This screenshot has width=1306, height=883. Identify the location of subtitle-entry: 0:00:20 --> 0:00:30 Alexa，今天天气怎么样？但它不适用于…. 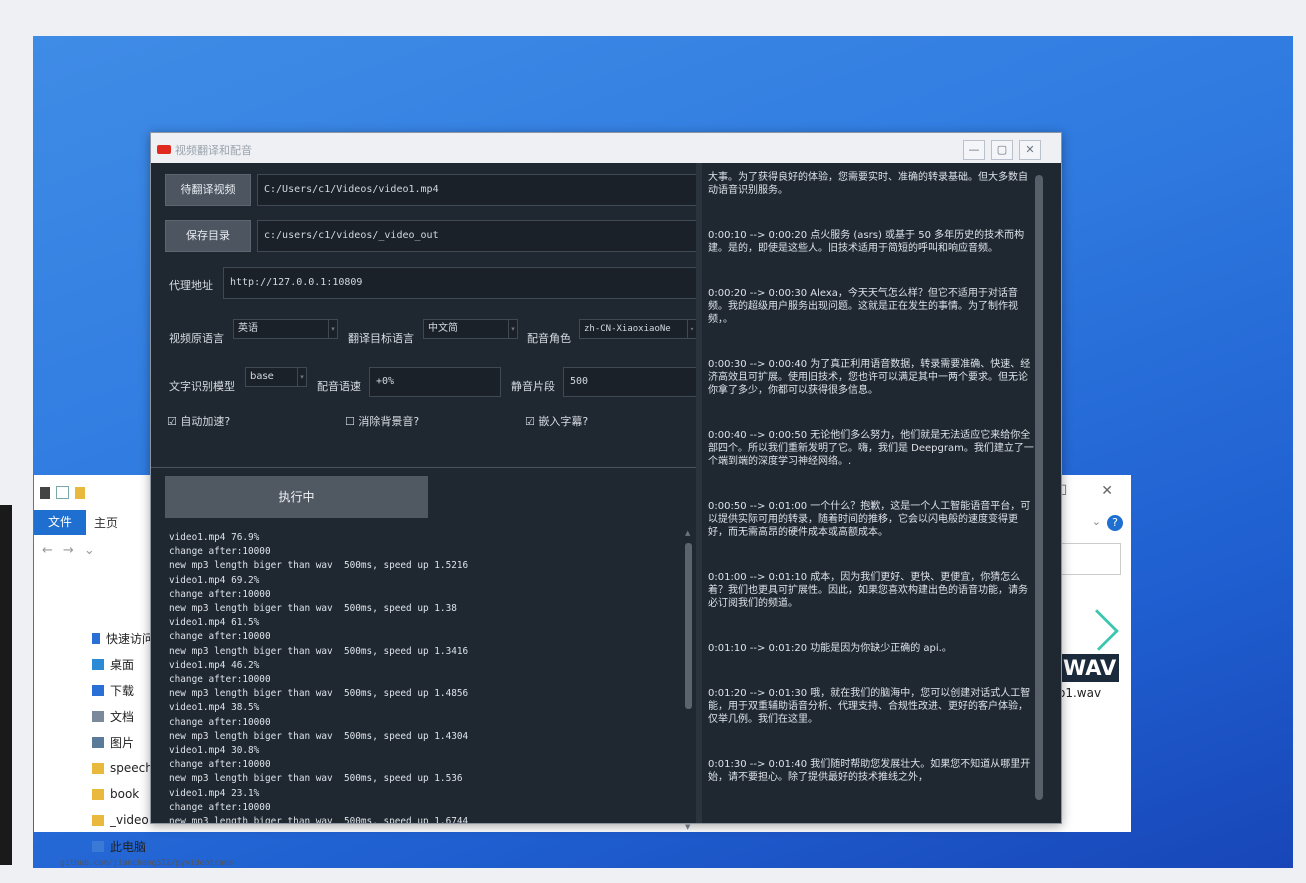
(863, 306).